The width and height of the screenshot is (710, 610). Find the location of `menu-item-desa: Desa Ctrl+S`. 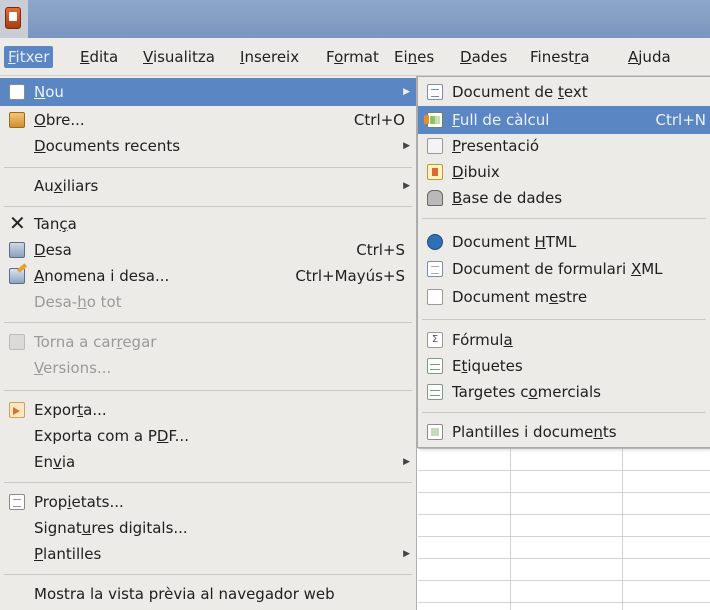

menu-item-desa: Desa Ctrl+S is located at coordinates (208, 250).